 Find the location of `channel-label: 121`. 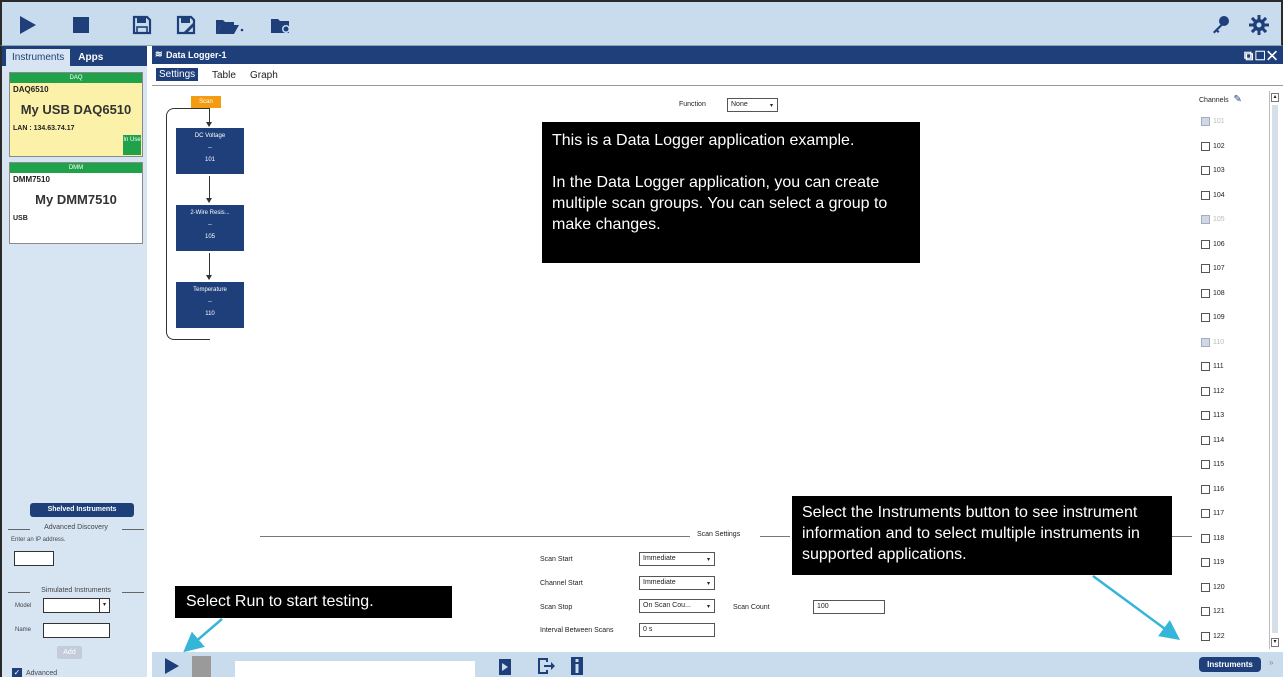

channel-label: 121 is located at coordinates (1219, 611).